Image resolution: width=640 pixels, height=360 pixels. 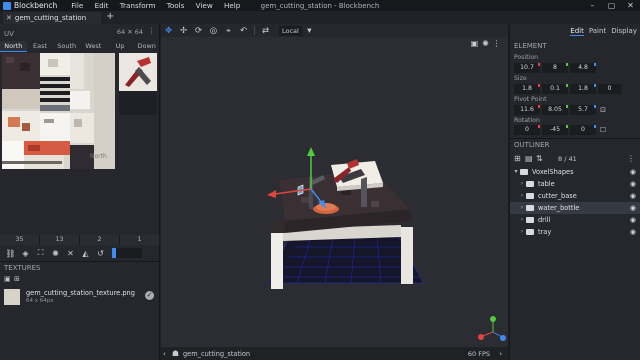 I want to click on menu-view: View, so click(x=204, y=5).